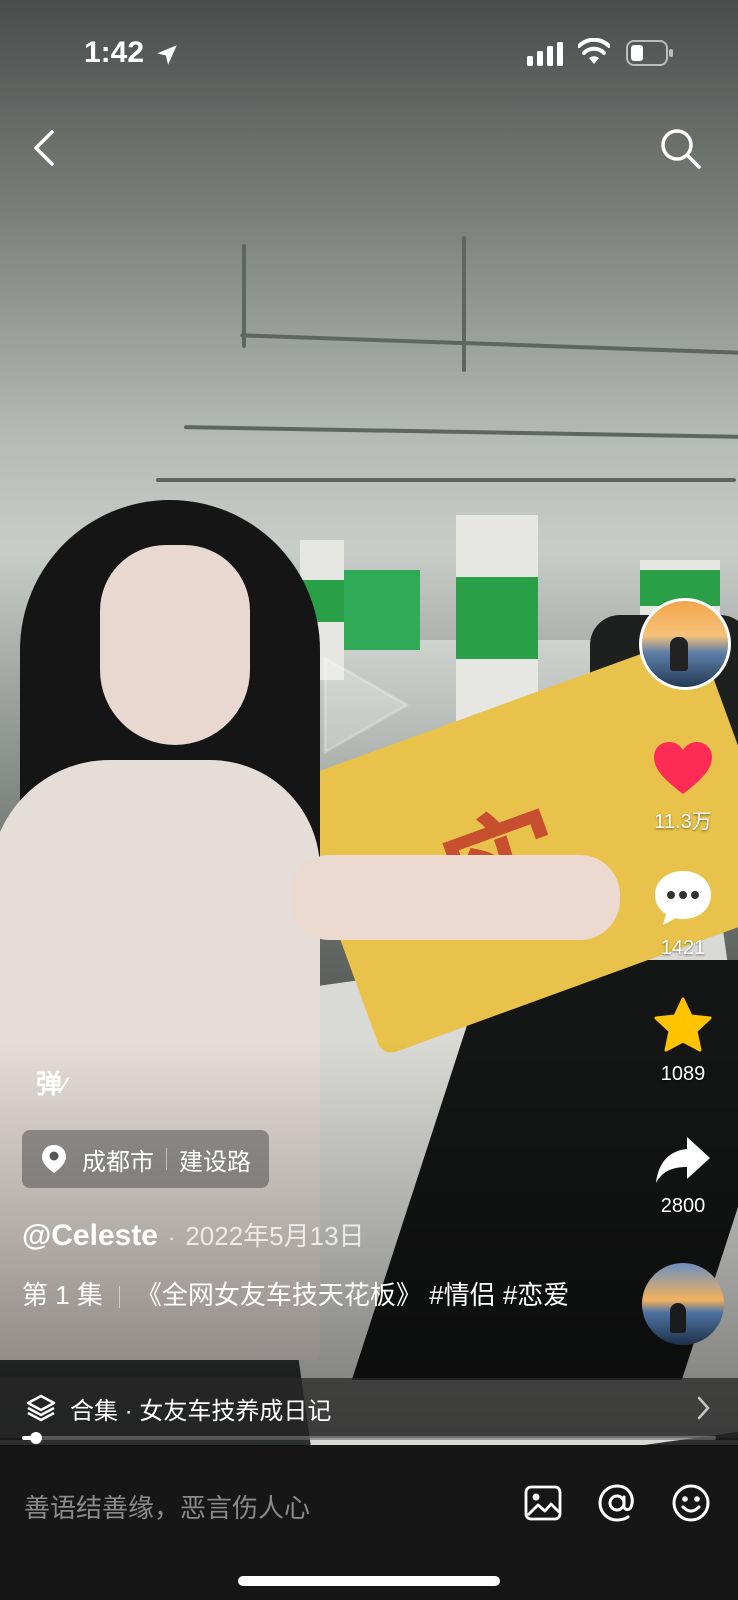  I want to click on search-button, so click(681, 149).